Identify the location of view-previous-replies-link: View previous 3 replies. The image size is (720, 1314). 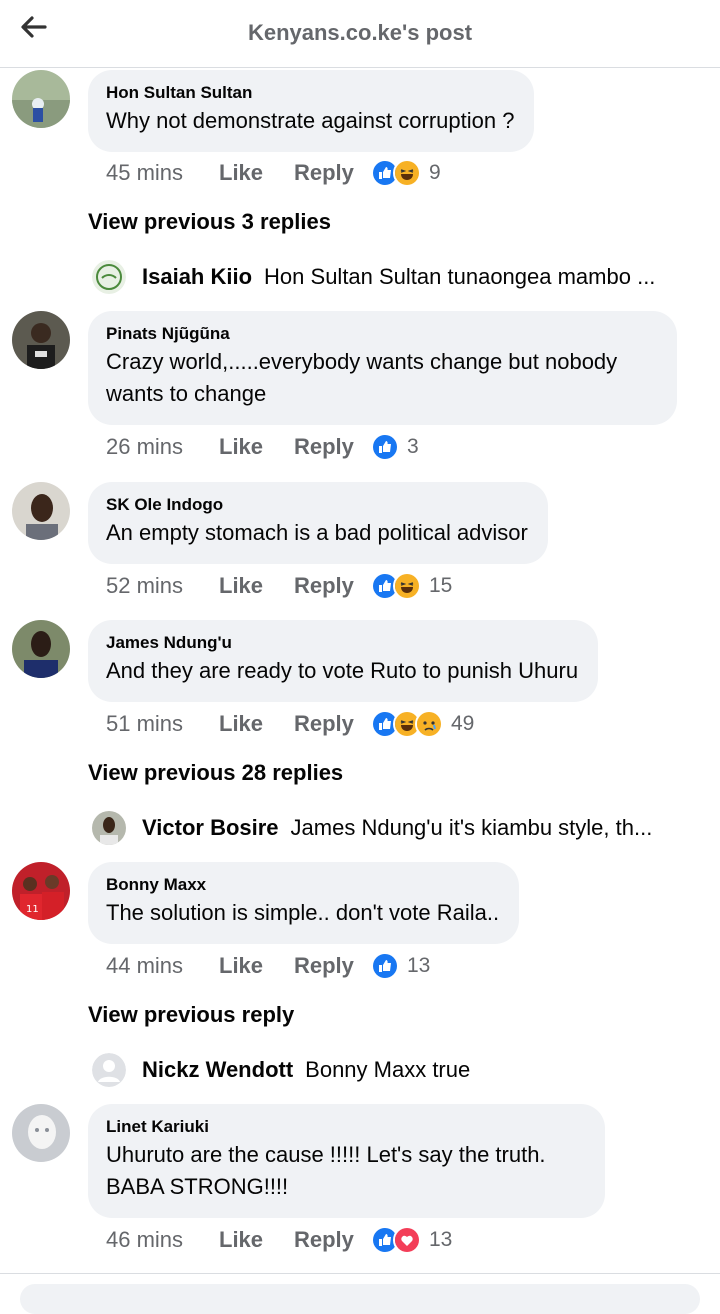
(209, 222).